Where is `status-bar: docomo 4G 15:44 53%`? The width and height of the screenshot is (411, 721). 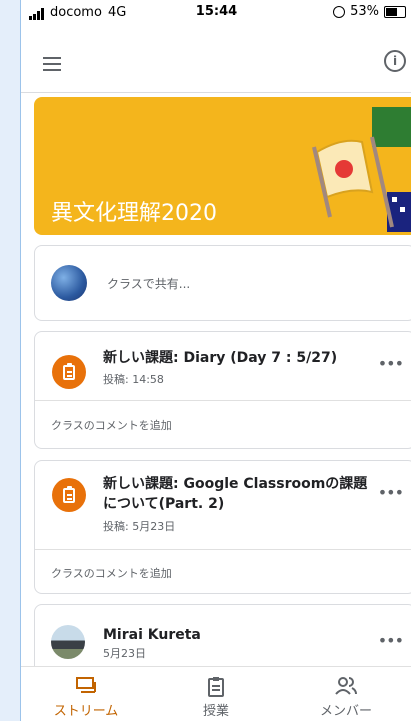
status-bar: docomo 4G 15:44 53% is located at coordinates (216, 13).